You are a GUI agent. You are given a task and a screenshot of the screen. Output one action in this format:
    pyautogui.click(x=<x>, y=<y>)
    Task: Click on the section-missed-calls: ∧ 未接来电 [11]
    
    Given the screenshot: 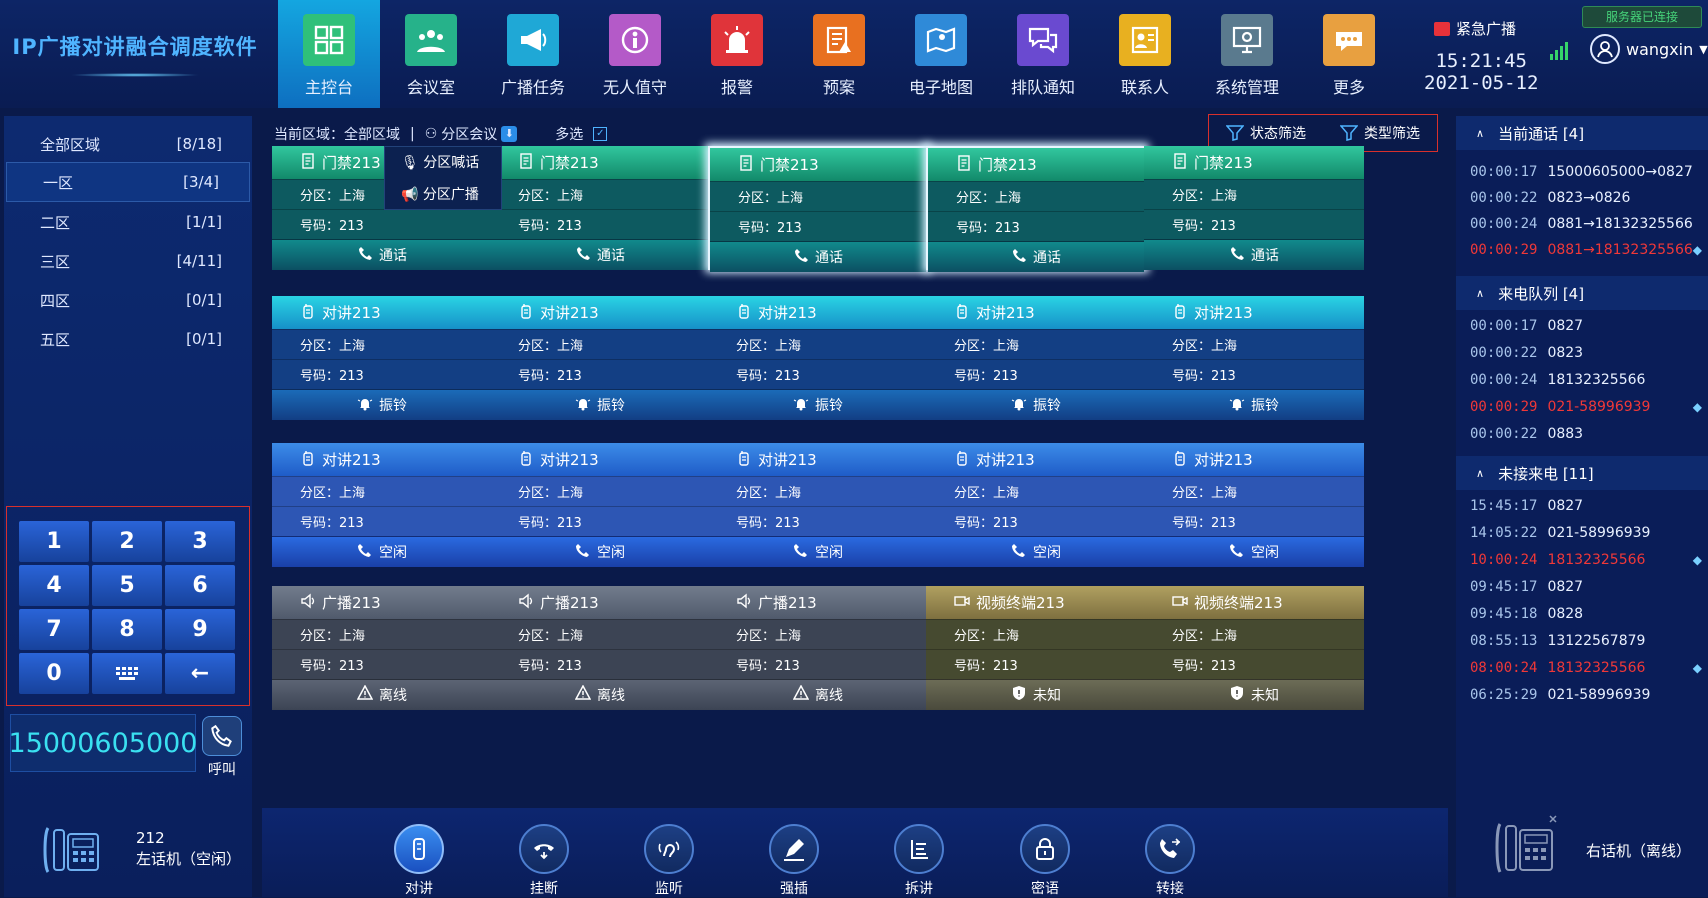 What is the action you would take?
    pyautogui.click(x=1582, y=473)
    